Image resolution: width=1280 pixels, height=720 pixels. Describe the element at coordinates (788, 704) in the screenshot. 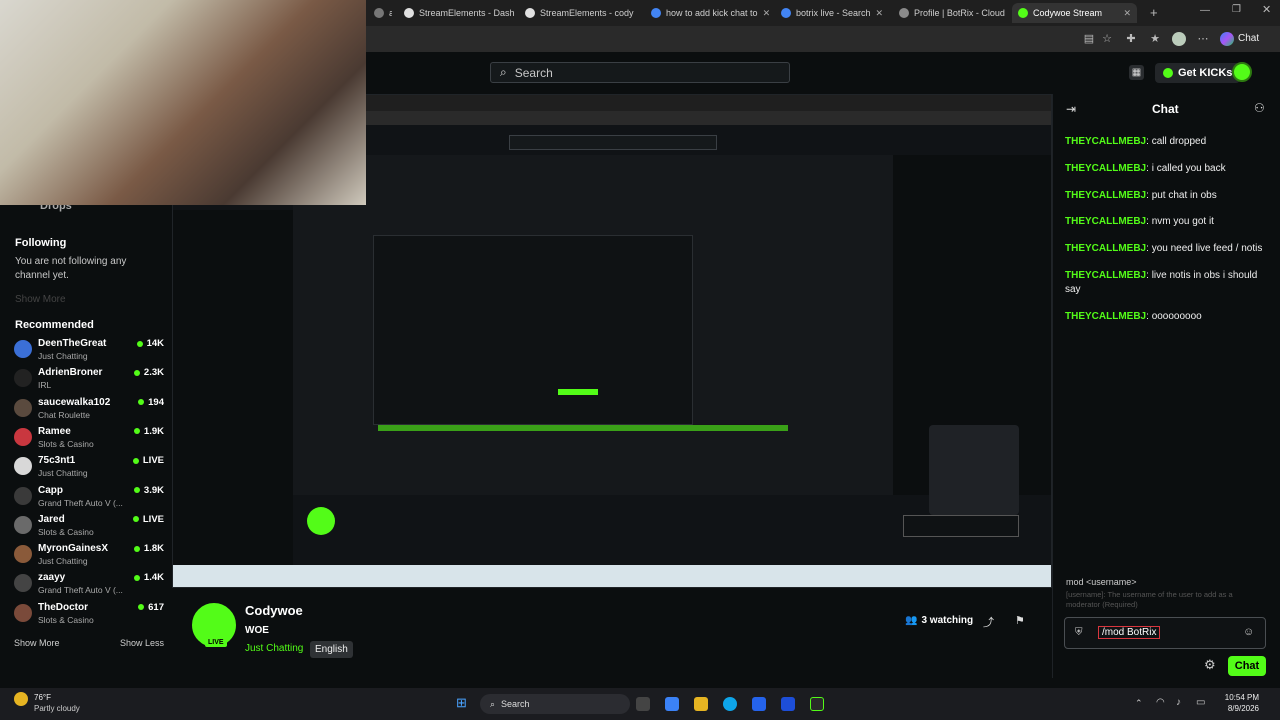

I see `outlook-icon` at that location.